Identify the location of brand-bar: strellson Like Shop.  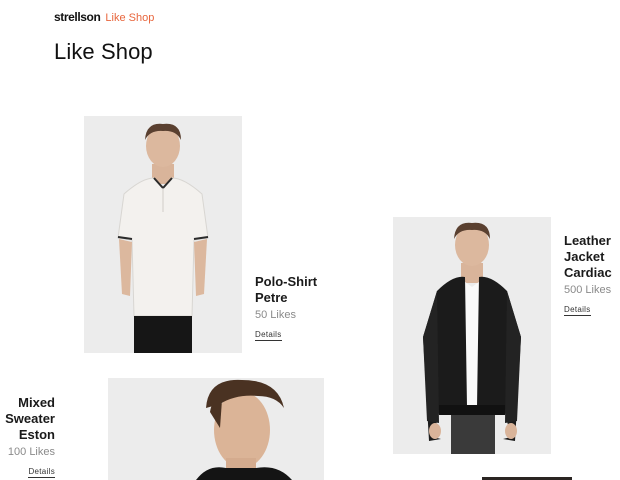
(104, 17).